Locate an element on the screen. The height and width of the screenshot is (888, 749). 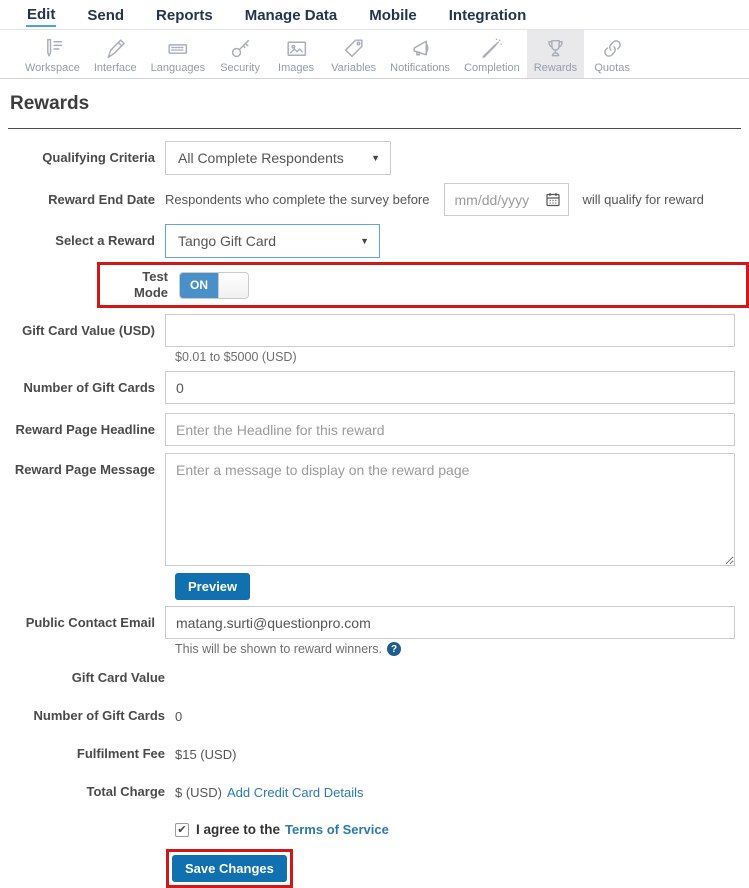
toolbar-item-completion: Completion is located at coordinates (492, 54).